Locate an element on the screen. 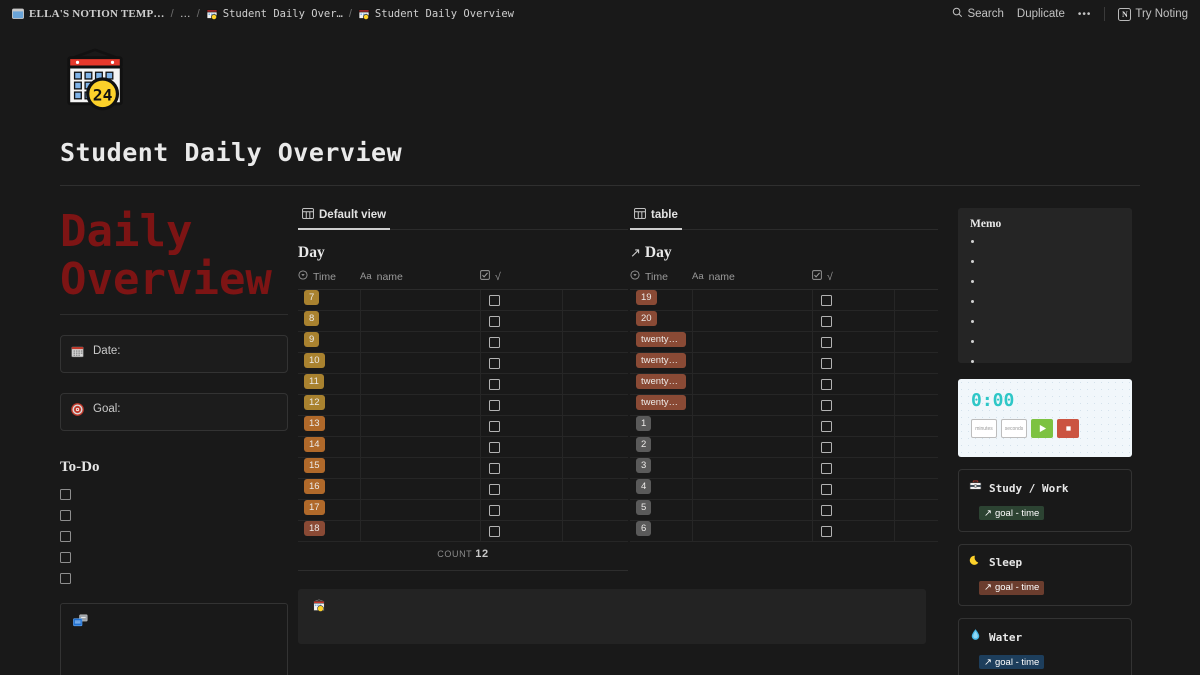  cell-time: twenty two is located at coordinates (661, 363).